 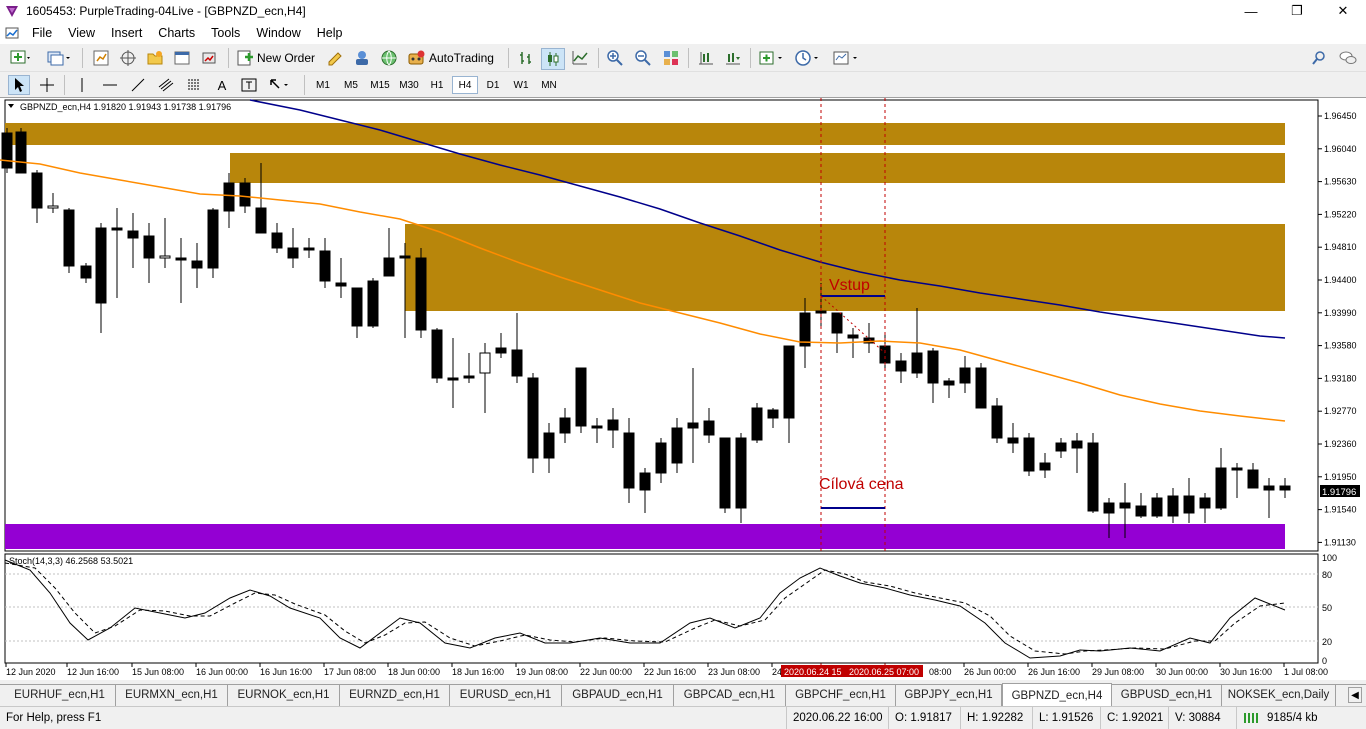 I want to click on menu-window: Window, so click(x=278, y=33).